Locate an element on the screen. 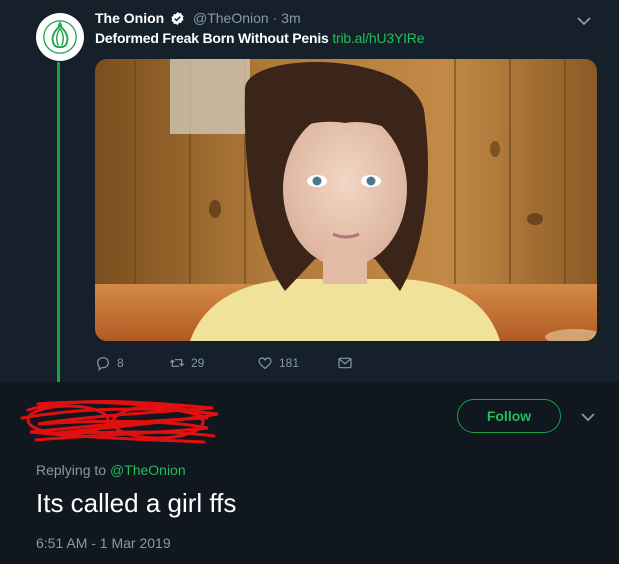  like-action: 181 is located at coordinates (278, 363).